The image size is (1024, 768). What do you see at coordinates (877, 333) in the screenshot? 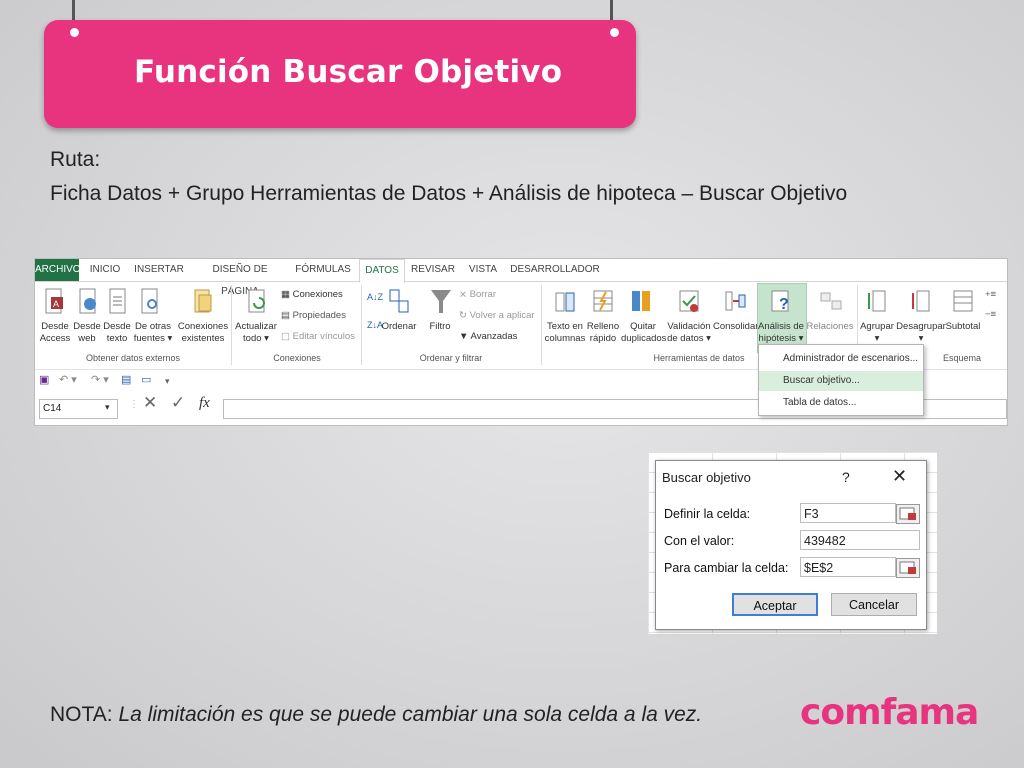
I see `agrupar-button: Agrupar ▾` at bounding box center [877, 333].